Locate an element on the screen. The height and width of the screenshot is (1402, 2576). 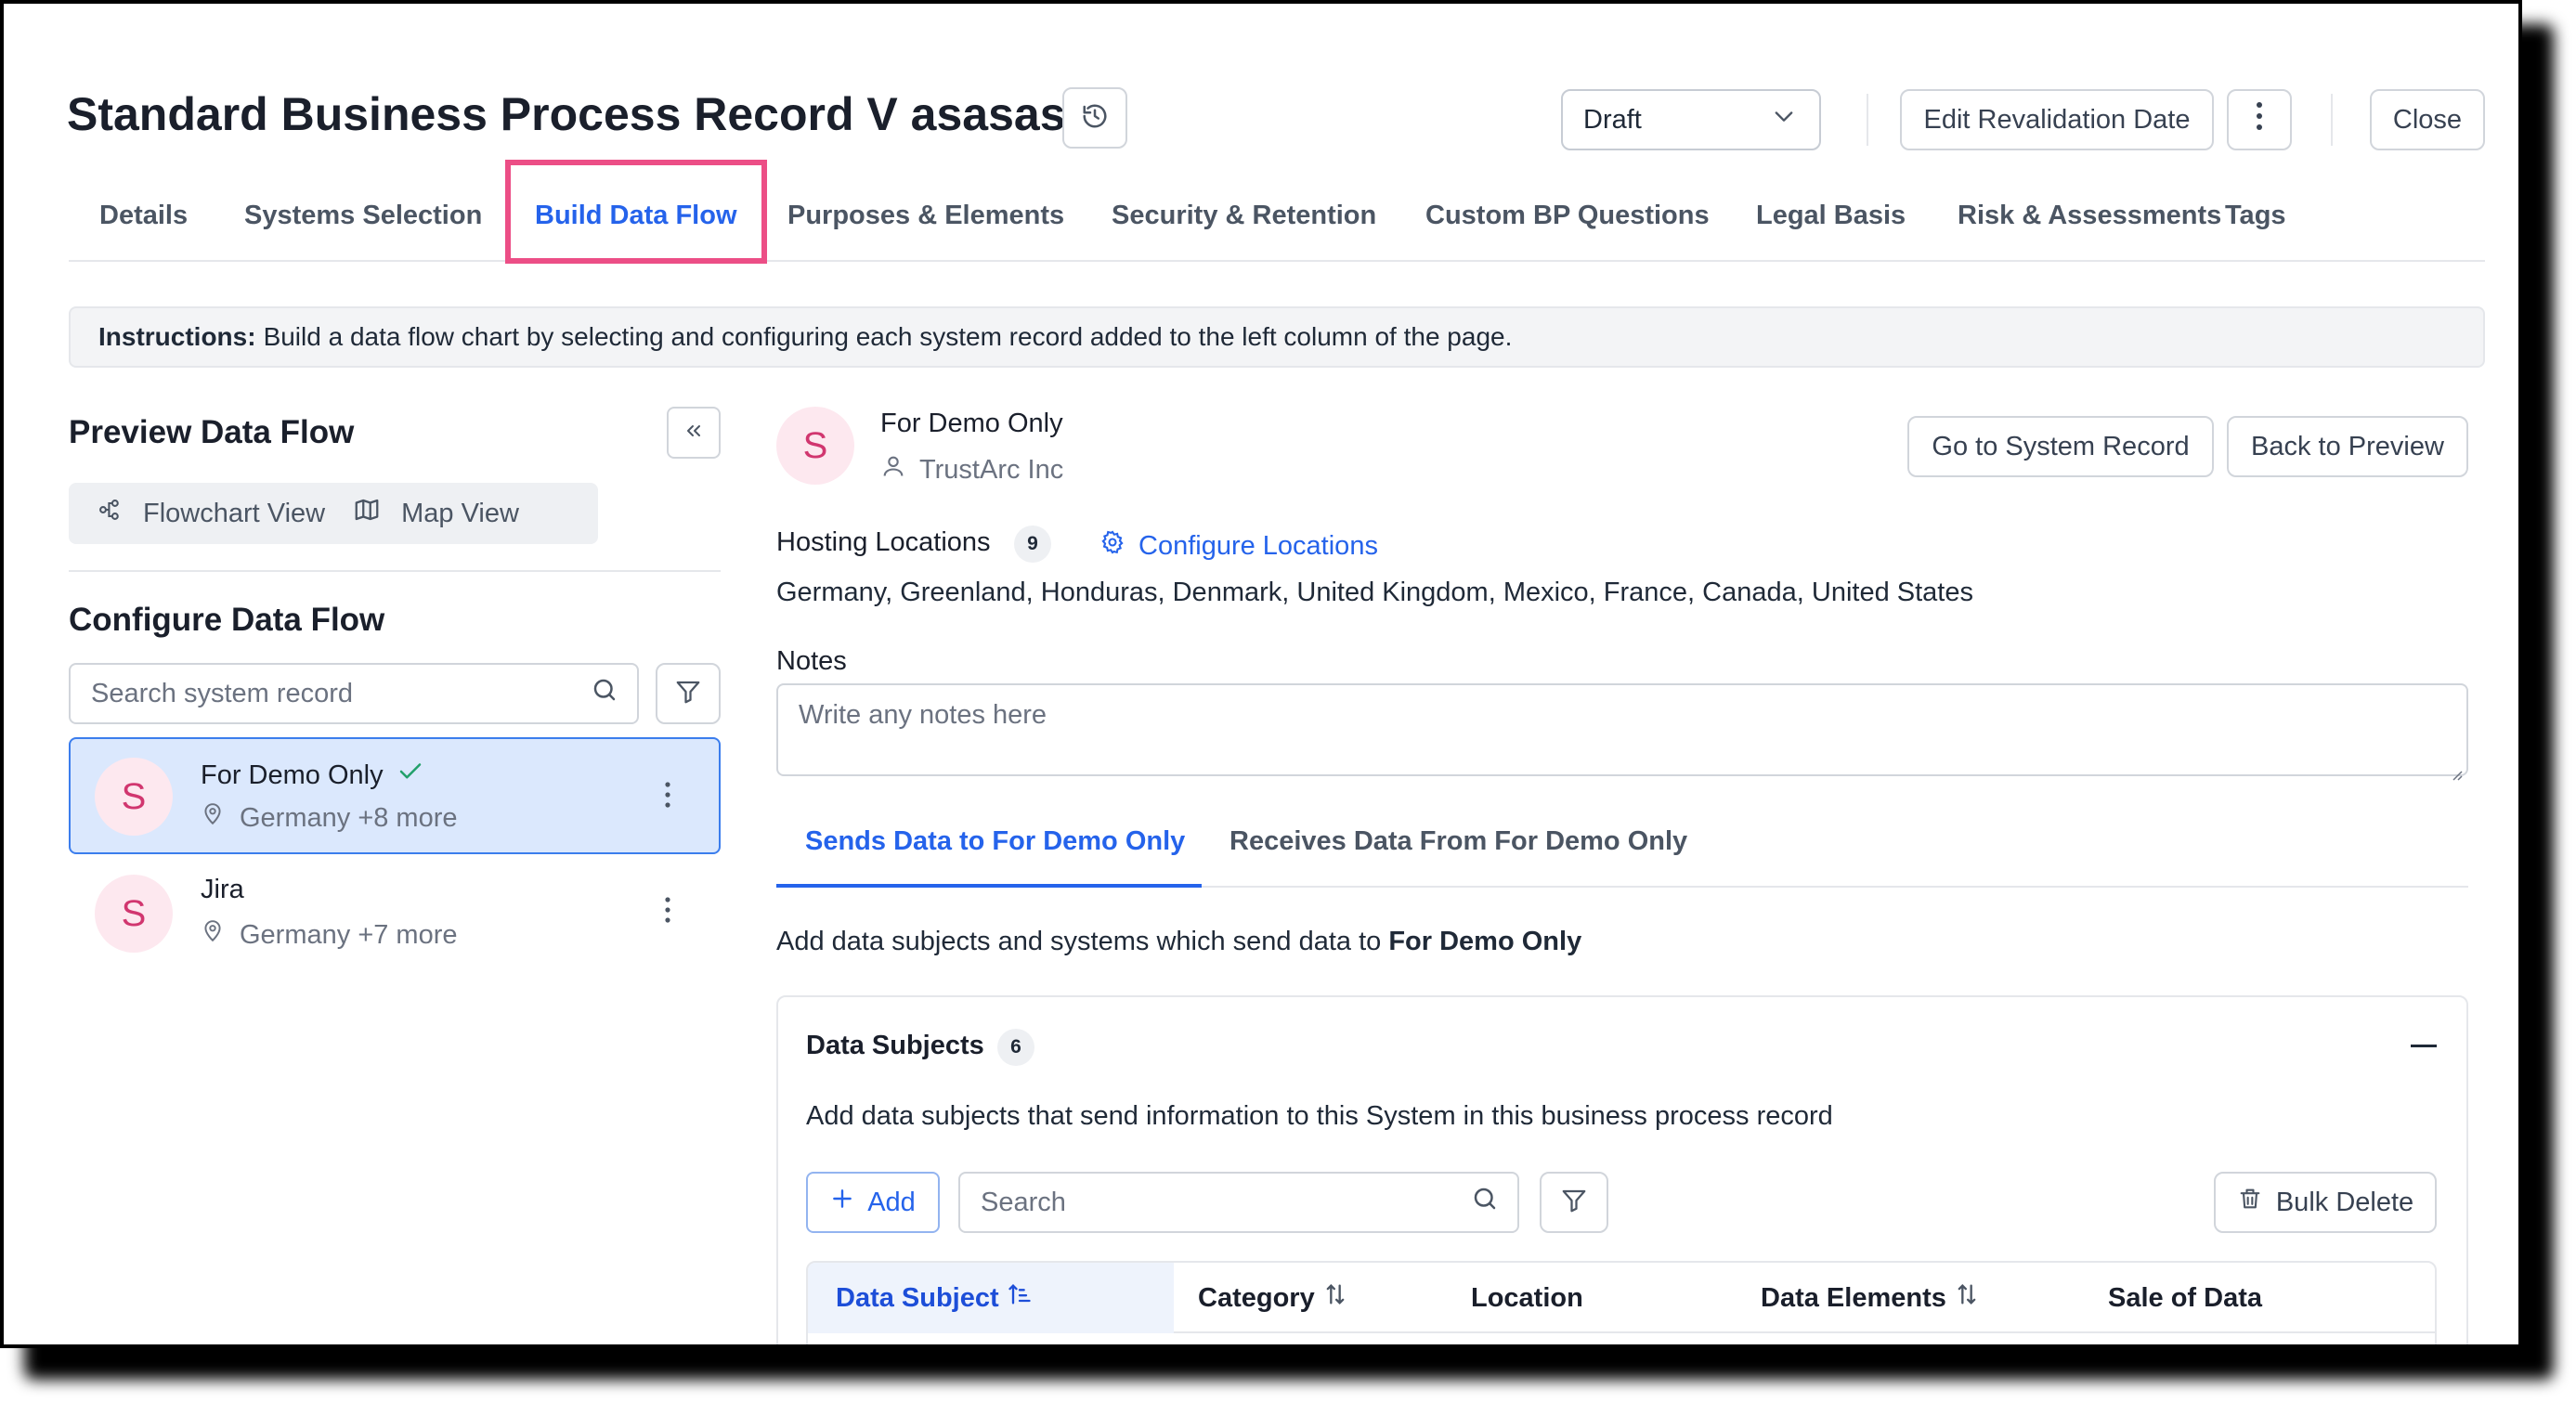
record-location-row: Germany +7 more is located at coordinates (329, 935).